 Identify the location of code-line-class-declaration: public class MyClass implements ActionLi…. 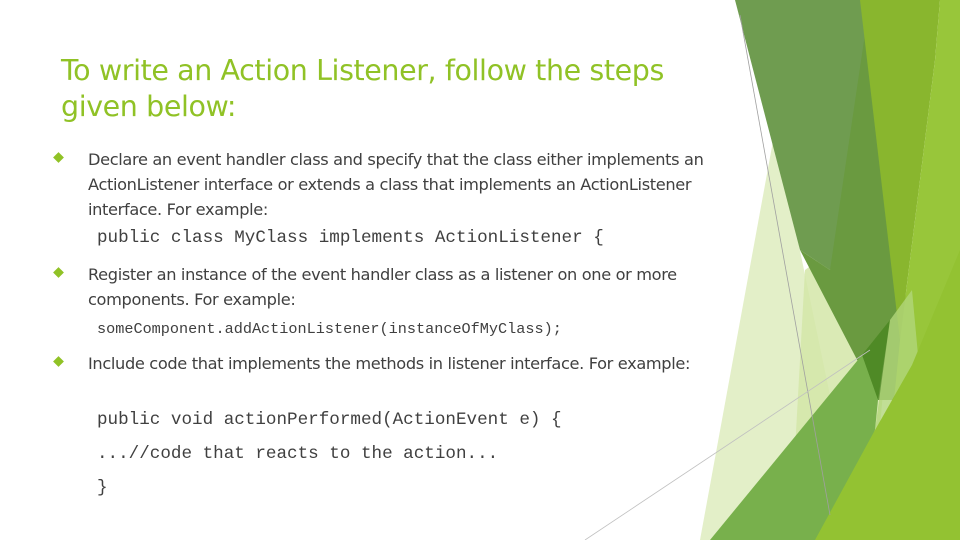
(350, 238).